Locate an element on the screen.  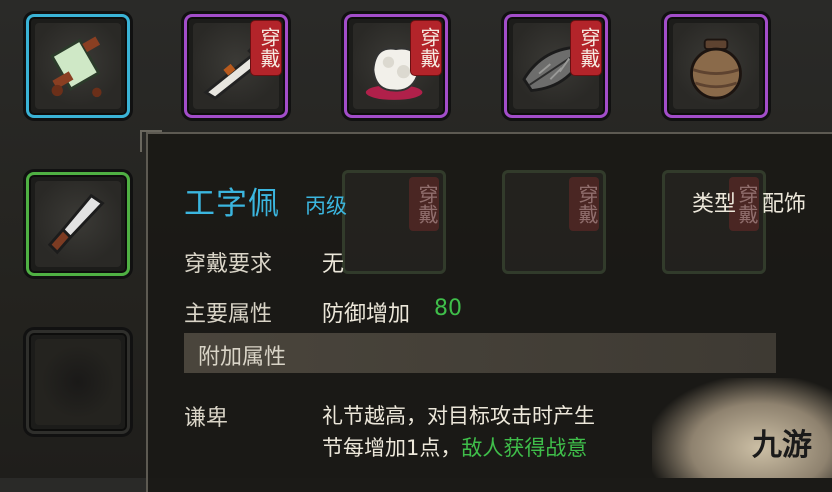
scroll-icon is located at coordinates (76, 67).